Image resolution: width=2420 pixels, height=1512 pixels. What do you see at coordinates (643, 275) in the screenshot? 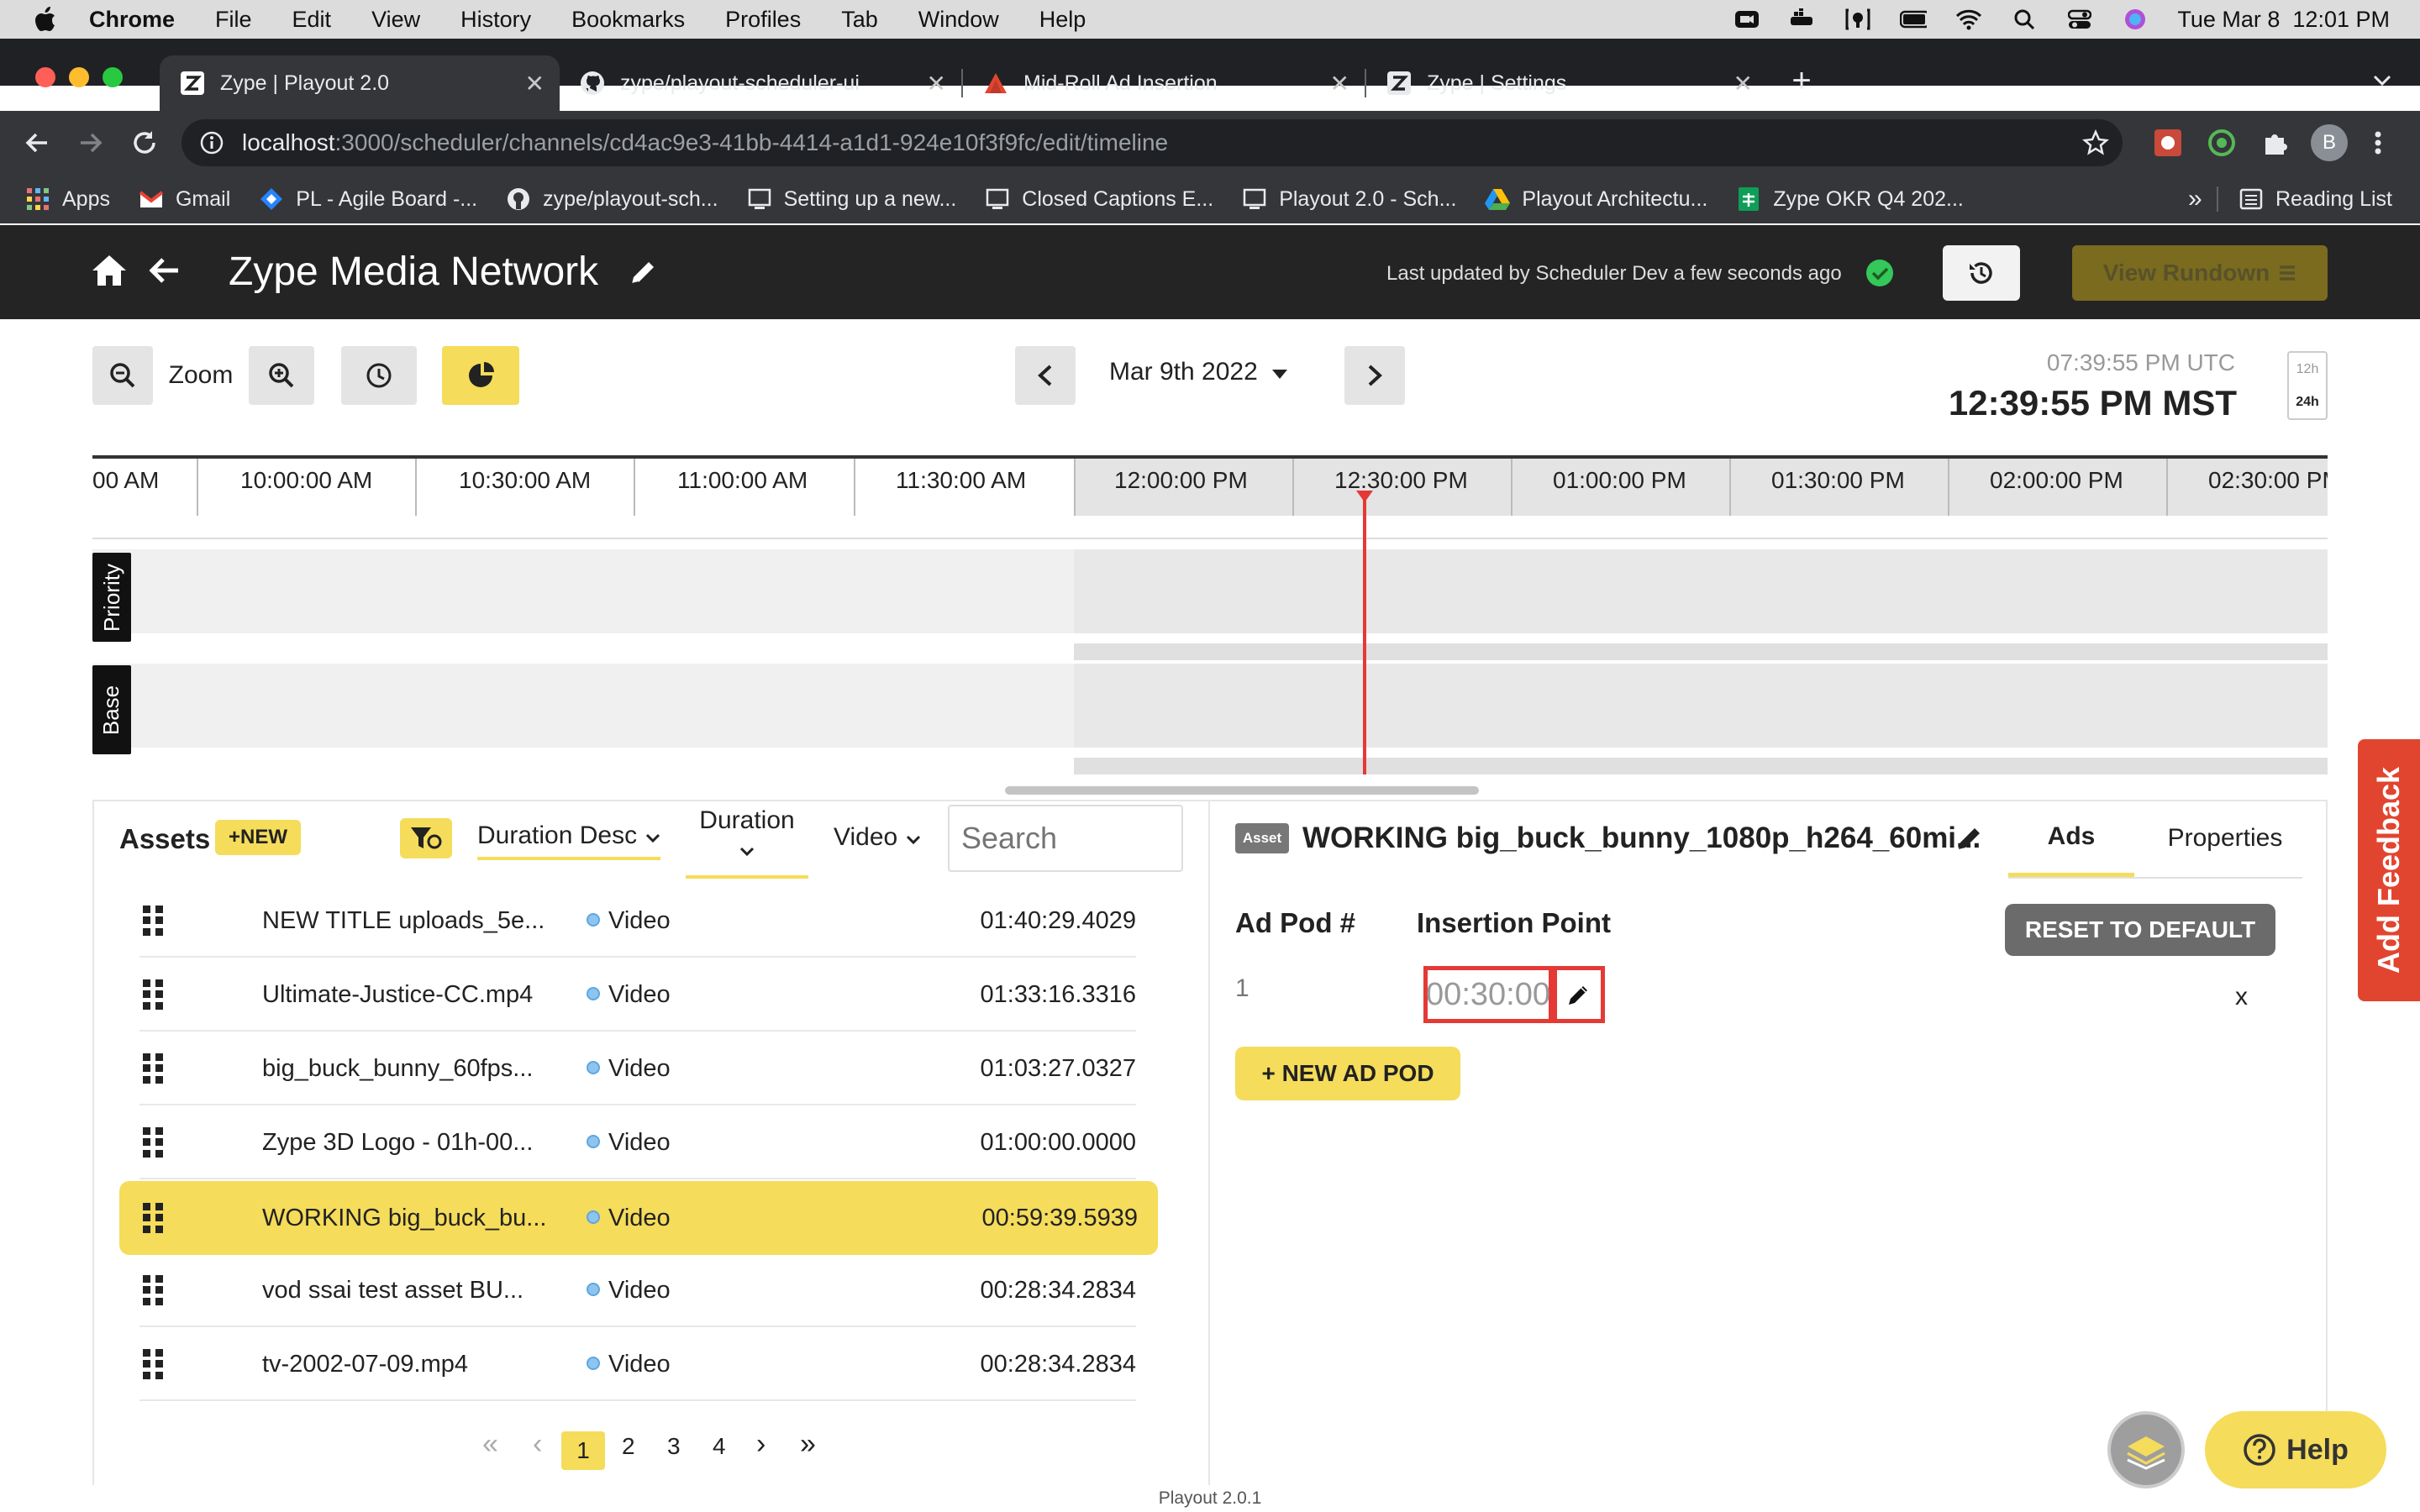
I see `edit-title-pencil-icon` at bounding box center [643, 275].